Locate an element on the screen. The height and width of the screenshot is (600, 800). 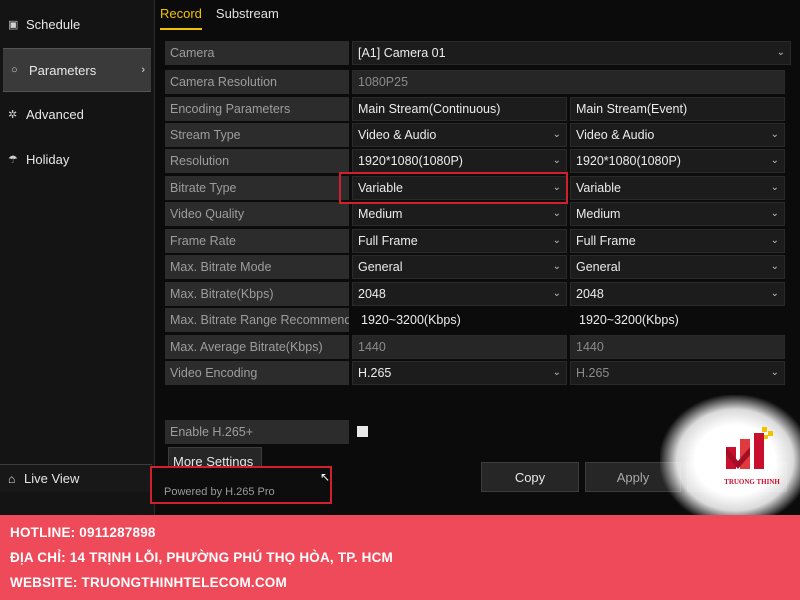
video-encoding-continuous-select: H.265 ⌄ is located at coordinates (459, 373).